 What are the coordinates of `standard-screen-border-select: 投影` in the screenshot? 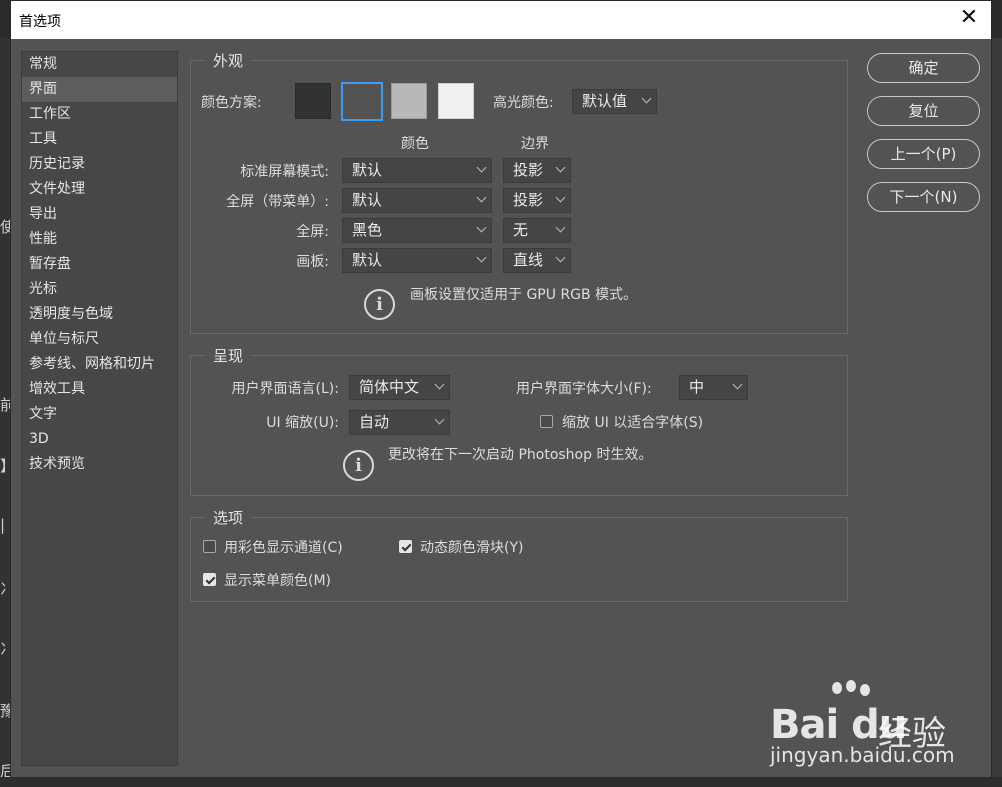 It's located at (537, 170).